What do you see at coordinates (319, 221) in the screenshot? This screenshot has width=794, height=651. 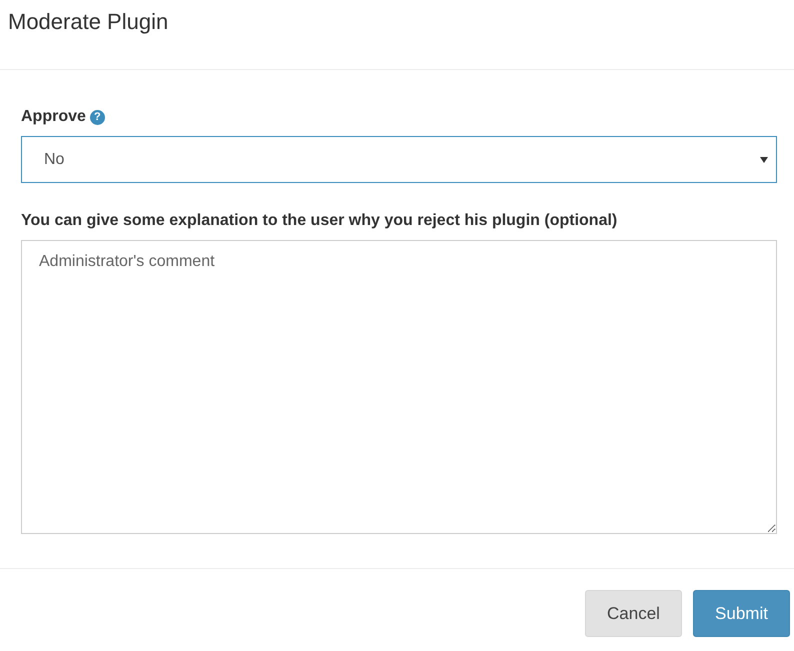 I see `explanation-label: You can give some explanation to the user why you reject his plugin (optional)` at bounding box center [319, 221].